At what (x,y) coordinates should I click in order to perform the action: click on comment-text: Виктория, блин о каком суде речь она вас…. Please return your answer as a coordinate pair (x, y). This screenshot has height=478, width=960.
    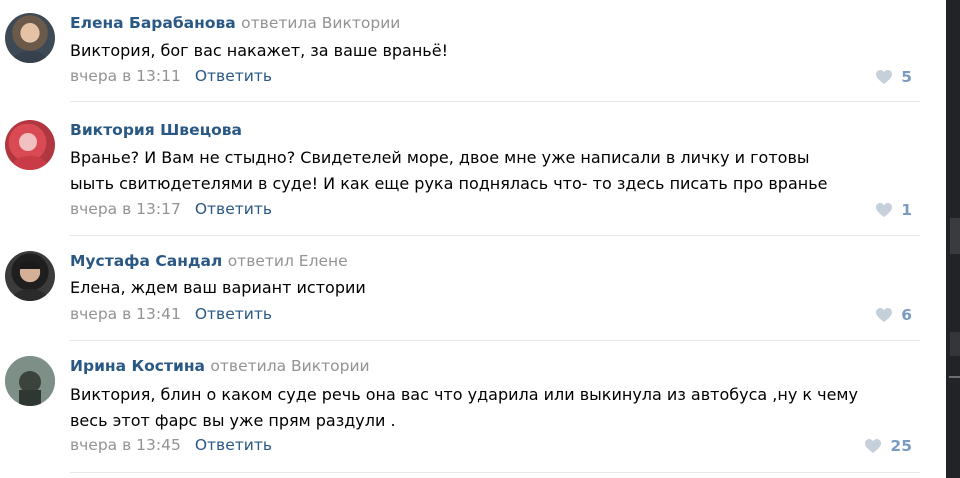
    Looking at the image, I should click on (495, 408).